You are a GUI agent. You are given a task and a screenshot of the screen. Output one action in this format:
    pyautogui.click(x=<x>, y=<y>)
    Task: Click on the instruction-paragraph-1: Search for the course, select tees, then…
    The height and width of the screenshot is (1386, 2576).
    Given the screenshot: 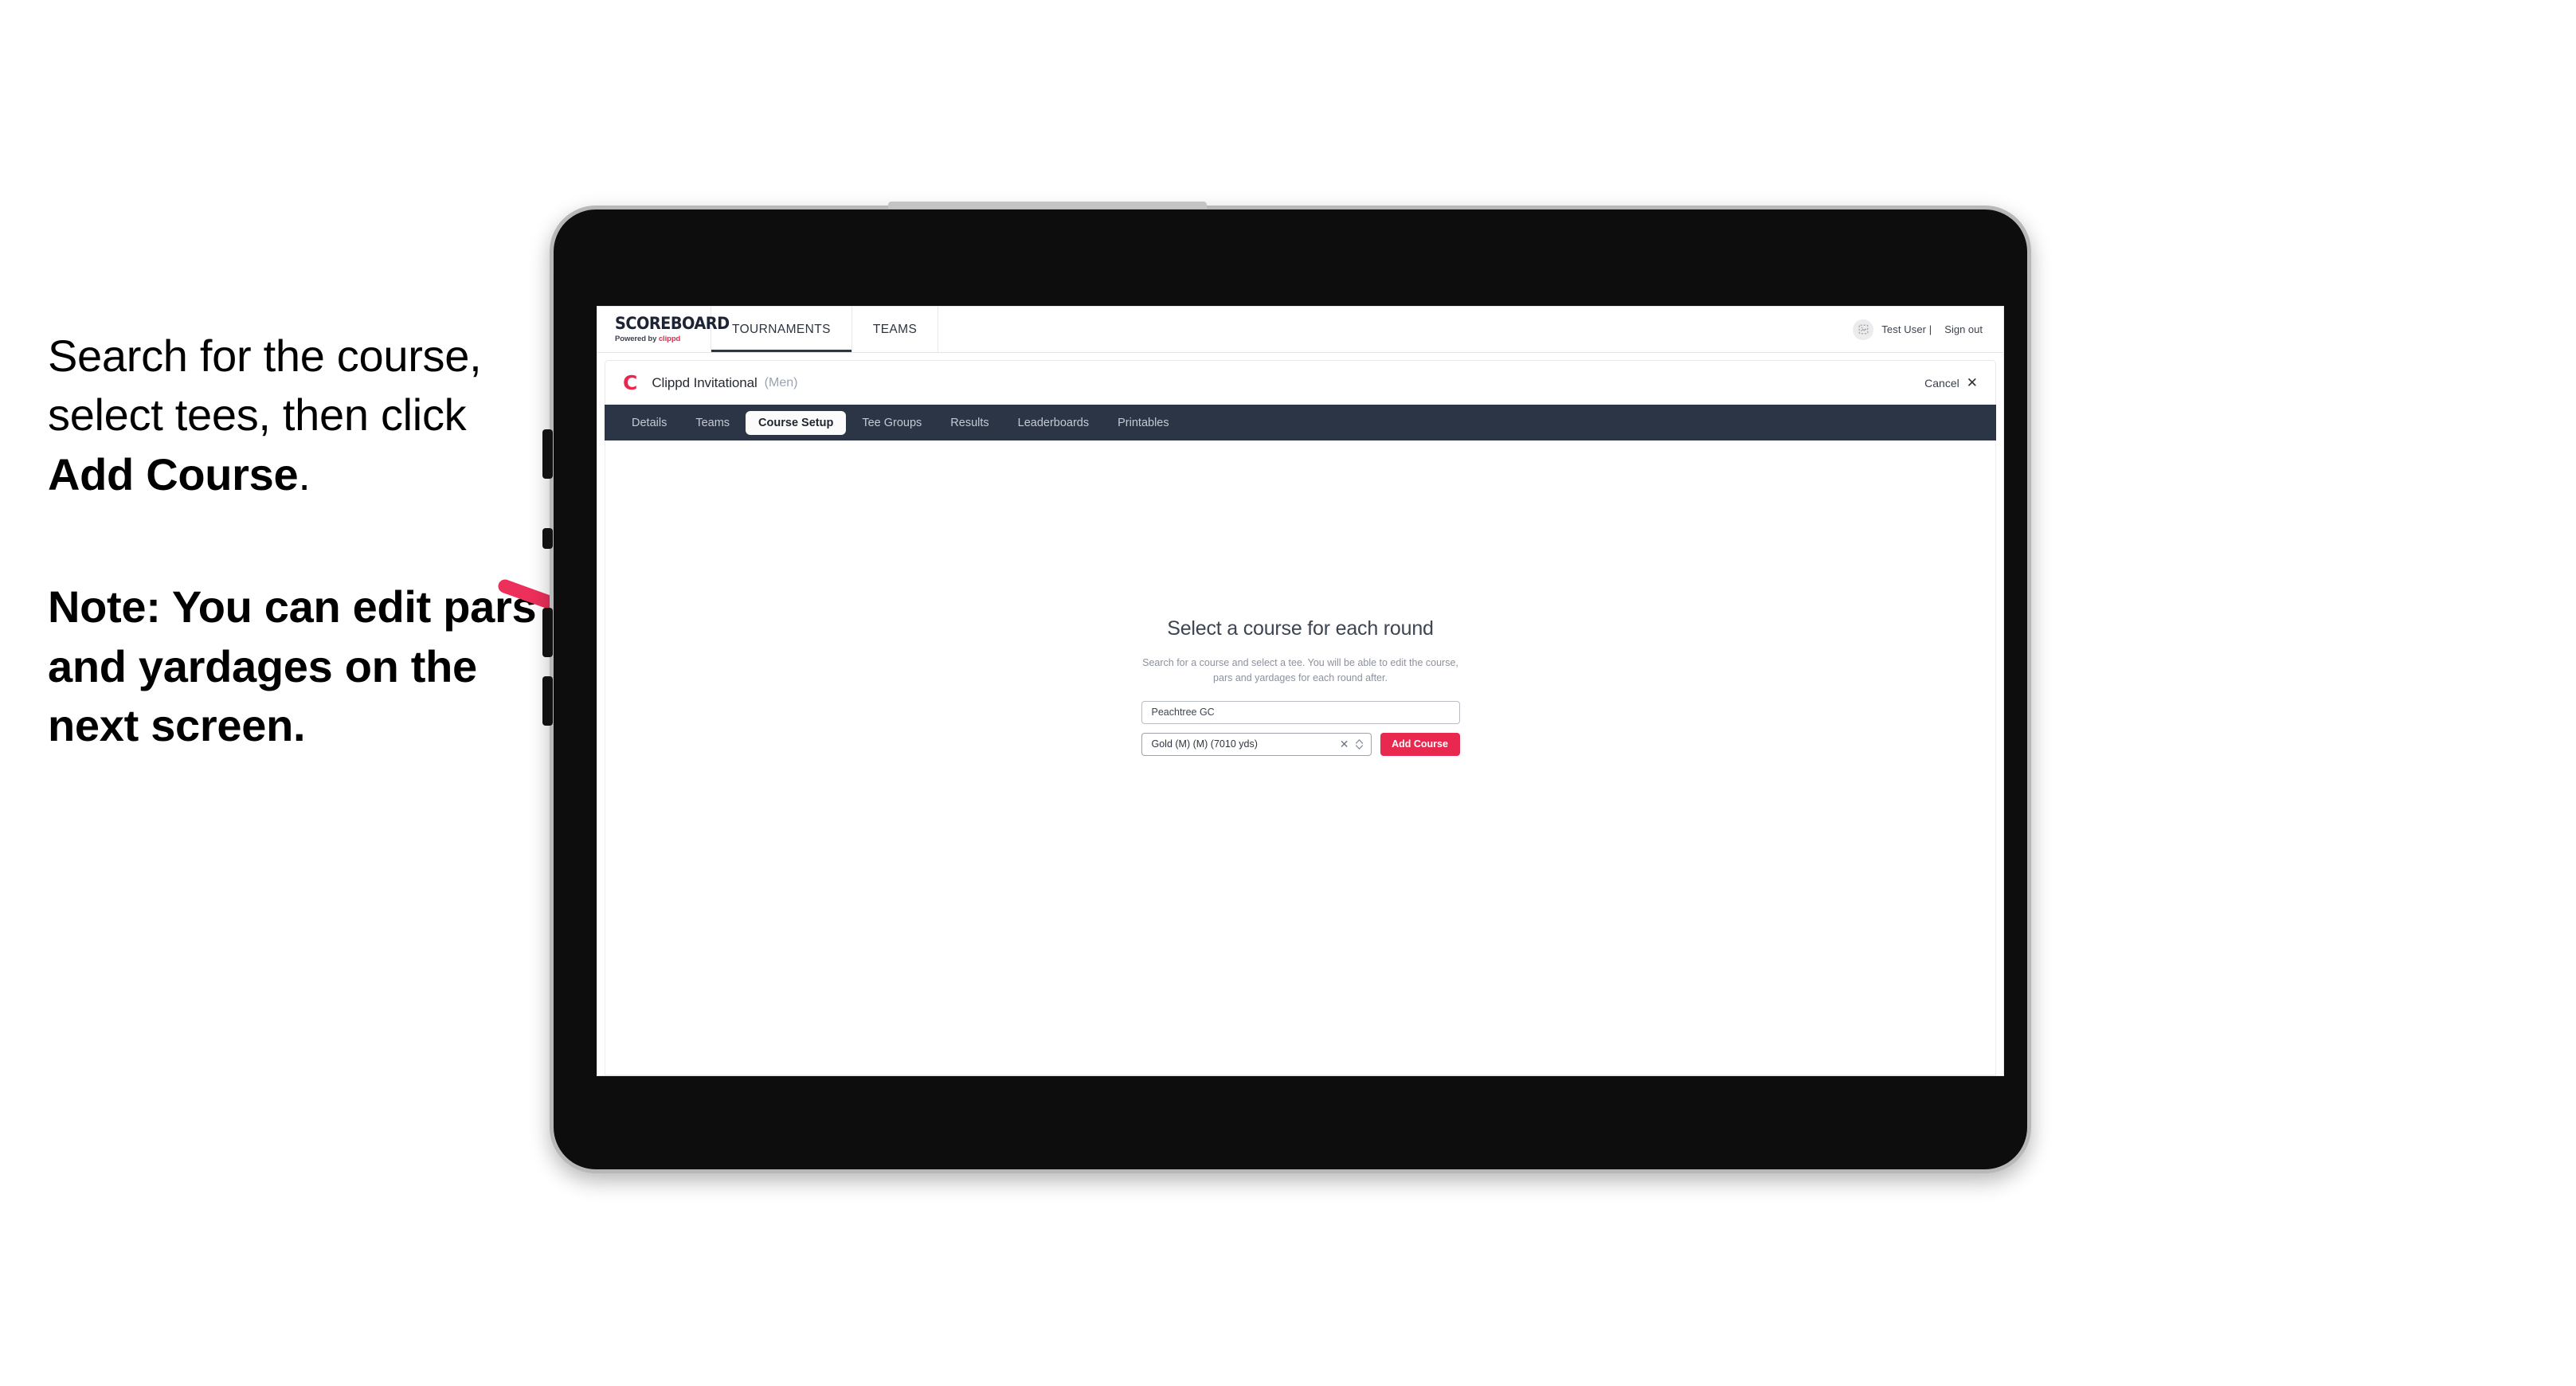 What is the action you would take?
    pyautogui.click(x=295, y=415)
    